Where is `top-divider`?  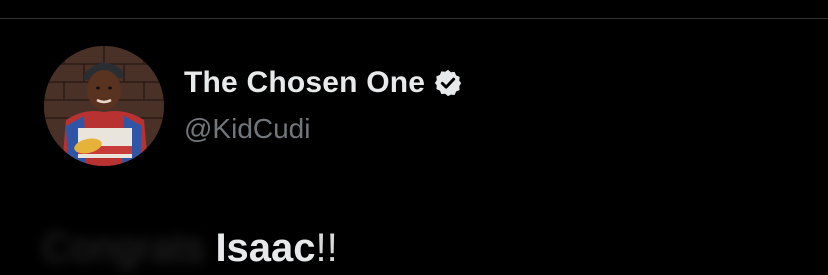
top-divider is located at coordinates (414, 18).